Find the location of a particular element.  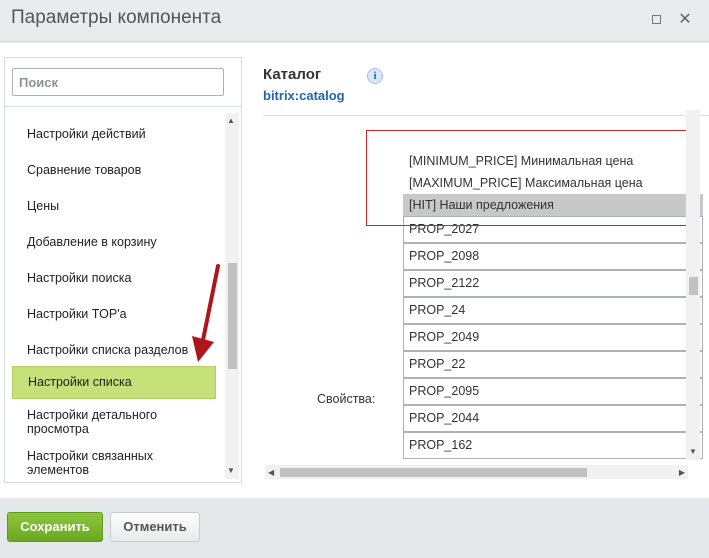

cancel-button: Отменить is located at coordinates (155, 527).